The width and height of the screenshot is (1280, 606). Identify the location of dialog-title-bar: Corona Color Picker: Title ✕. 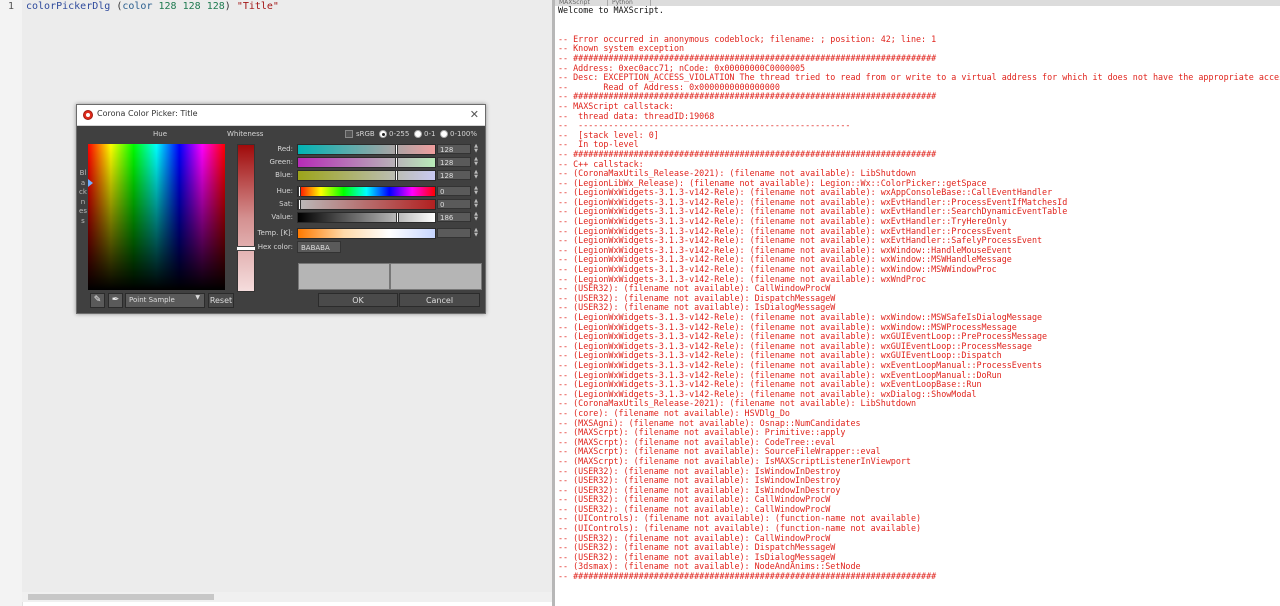
(281, 115).